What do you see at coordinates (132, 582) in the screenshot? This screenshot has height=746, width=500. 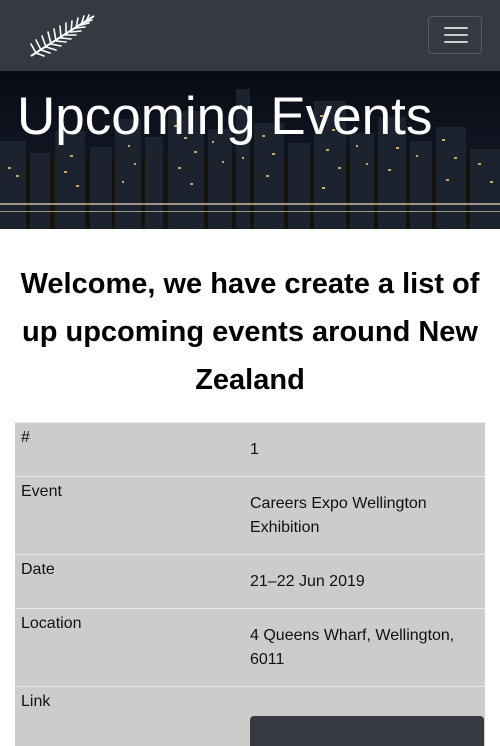 I see `row-label: Date` at bounding box center [132, 582].